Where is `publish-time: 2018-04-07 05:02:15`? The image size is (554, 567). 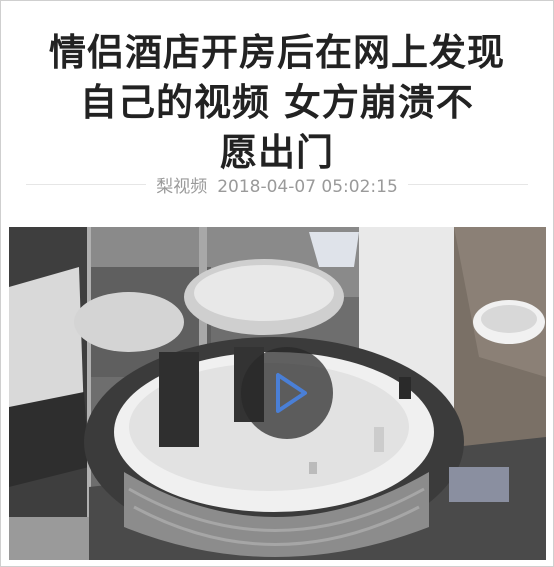
publish-time: 2018-04-07 05:02:15 is located at coordinates (307, 186).